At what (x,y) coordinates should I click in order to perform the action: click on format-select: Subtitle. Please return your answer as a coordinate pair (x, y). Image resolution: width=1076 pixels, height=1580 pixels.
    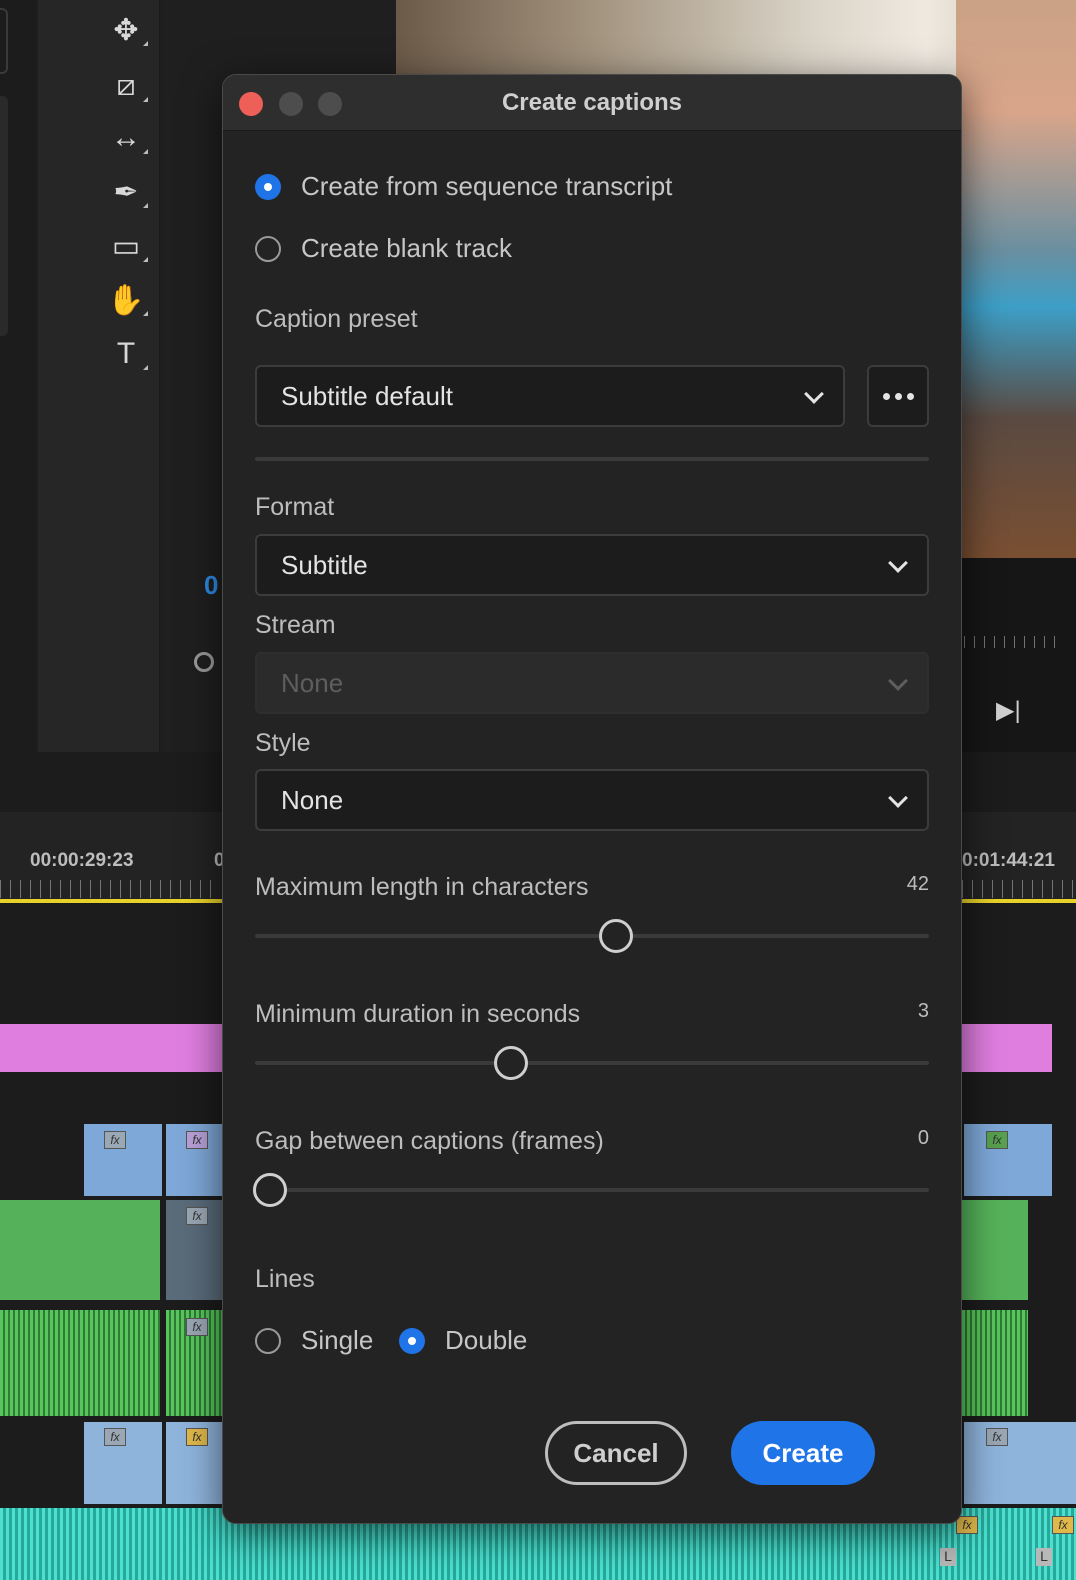
    Looking at the image, I should click on (592, 565).